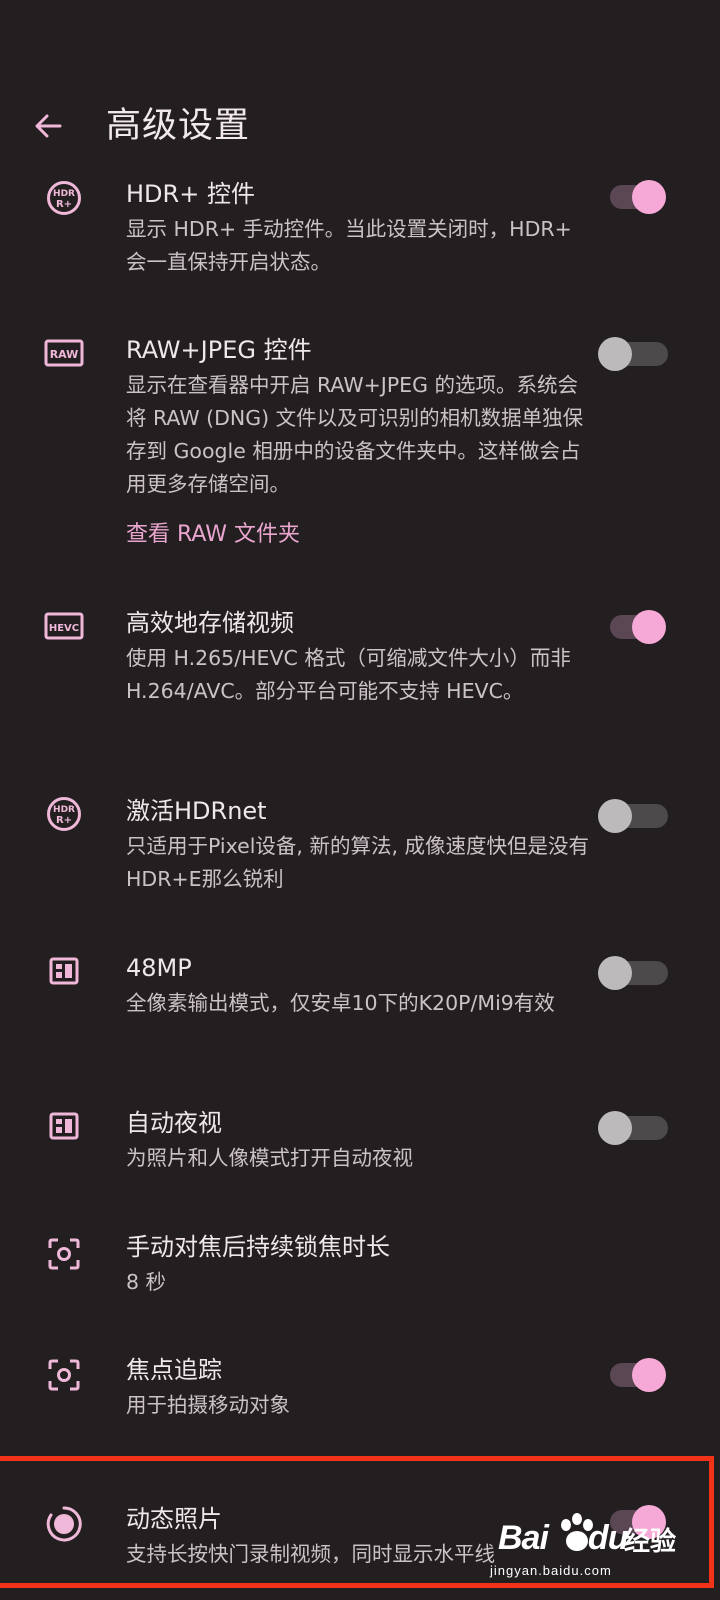 The image size is (720, 1600). Describe the element at coordinates (208, 1405) in the screenshot. I see `setting-description: 用于拍摄移动对象` at that location.